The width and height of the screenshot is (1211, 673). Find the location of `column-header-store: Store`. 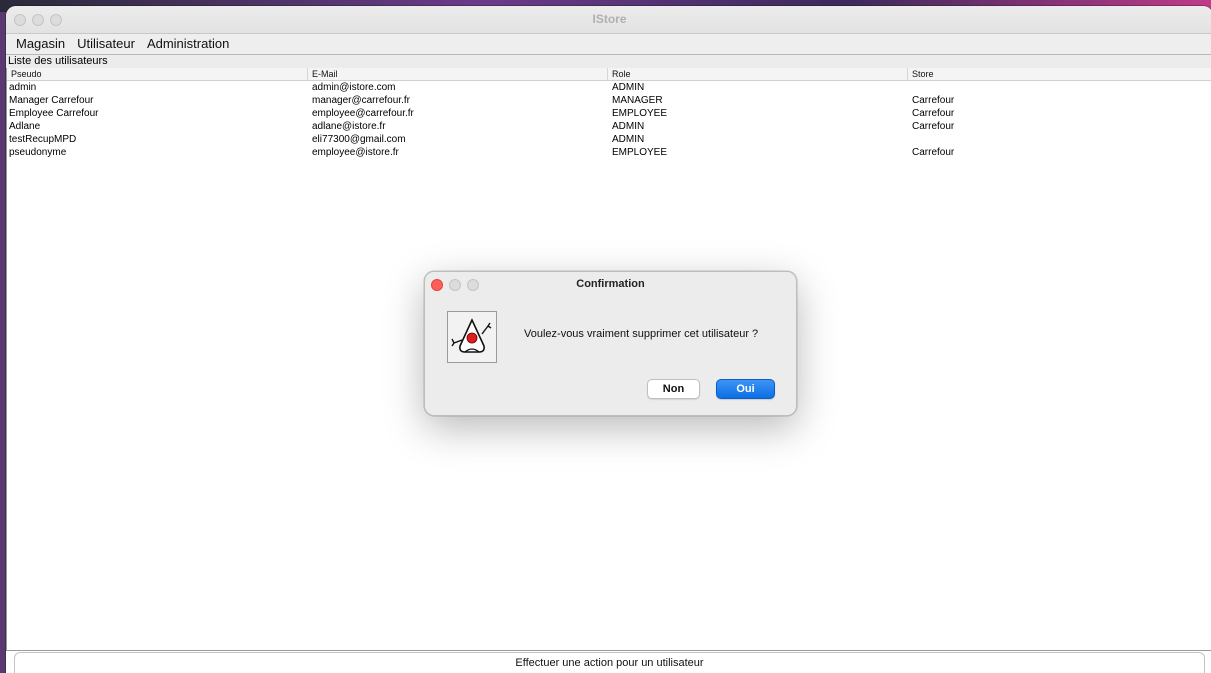

column-header-store: Store is located at coordinates (1059, 74).